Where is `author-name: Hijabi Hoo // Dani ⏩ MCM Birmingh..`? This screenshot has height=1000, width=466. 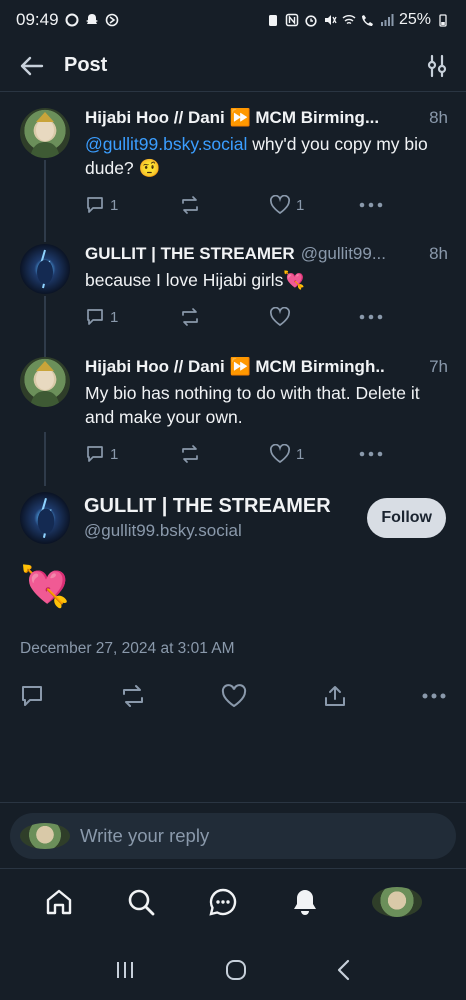
author-name: Hijabi Hoo // Dani ⏩ MCM Birmingh.. is located at coordinates (235, 367).